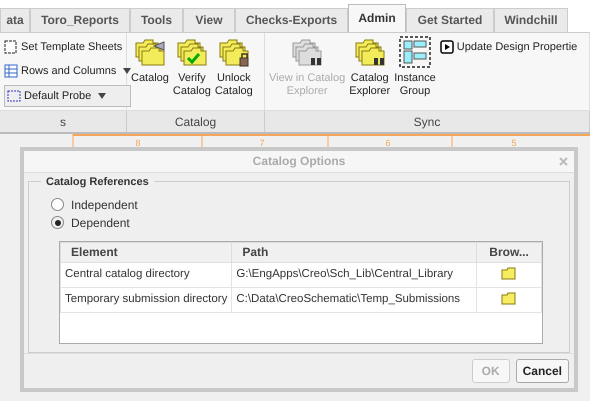  What do you see at coordinates (15, 20) in the screenshot?
I see `ribbon-tab: ata` at bounding box center [15, 20].